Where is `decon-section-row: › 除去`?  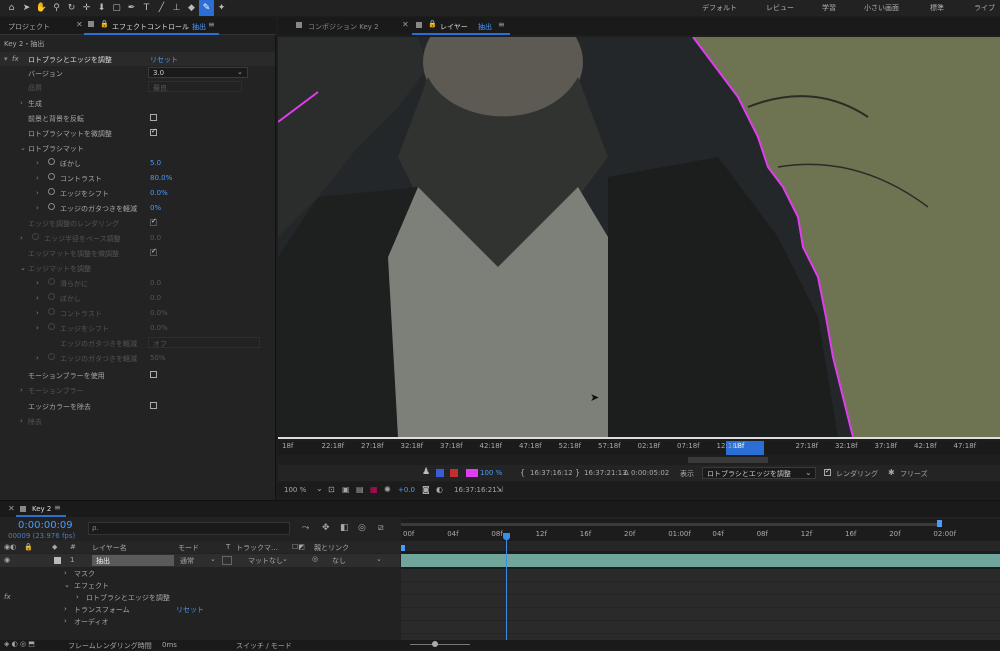
decon-section-row: › 除去 is located at coordinates (137, 421).